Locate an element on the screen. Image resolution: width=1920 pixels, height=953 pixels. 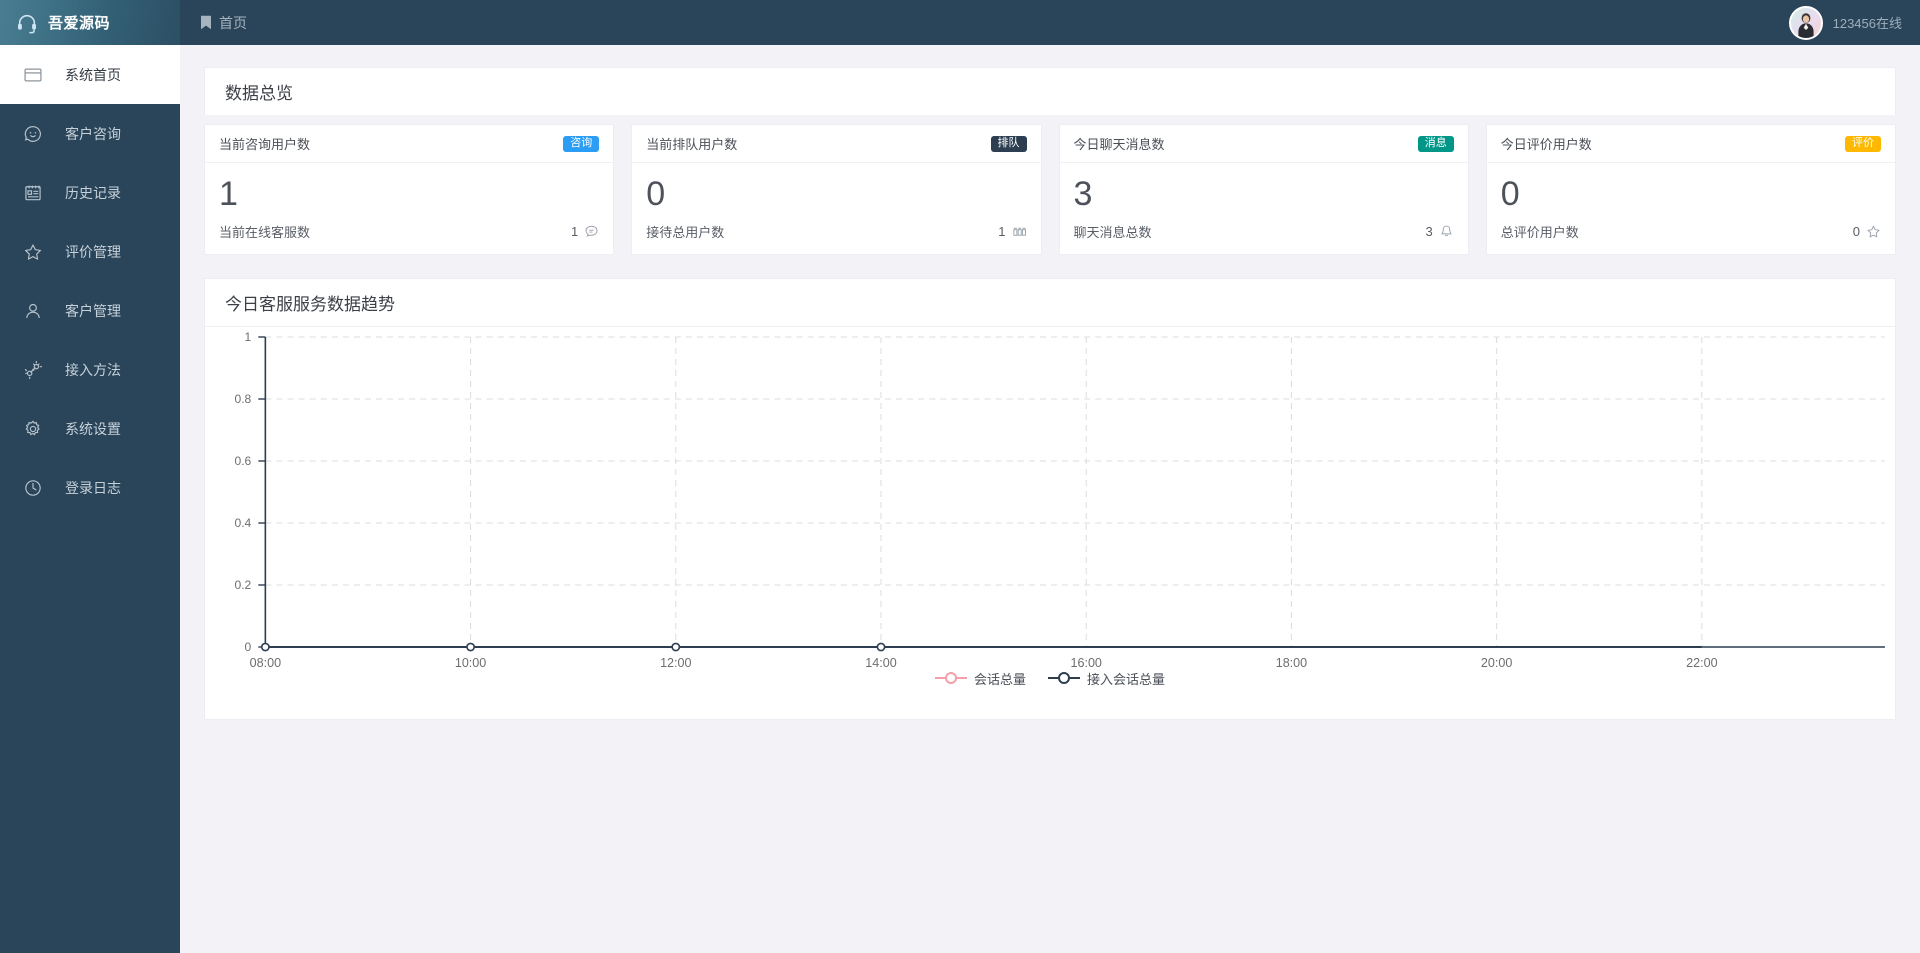
brand-name: 吾爱源码 is located at coordinates (79, 23).